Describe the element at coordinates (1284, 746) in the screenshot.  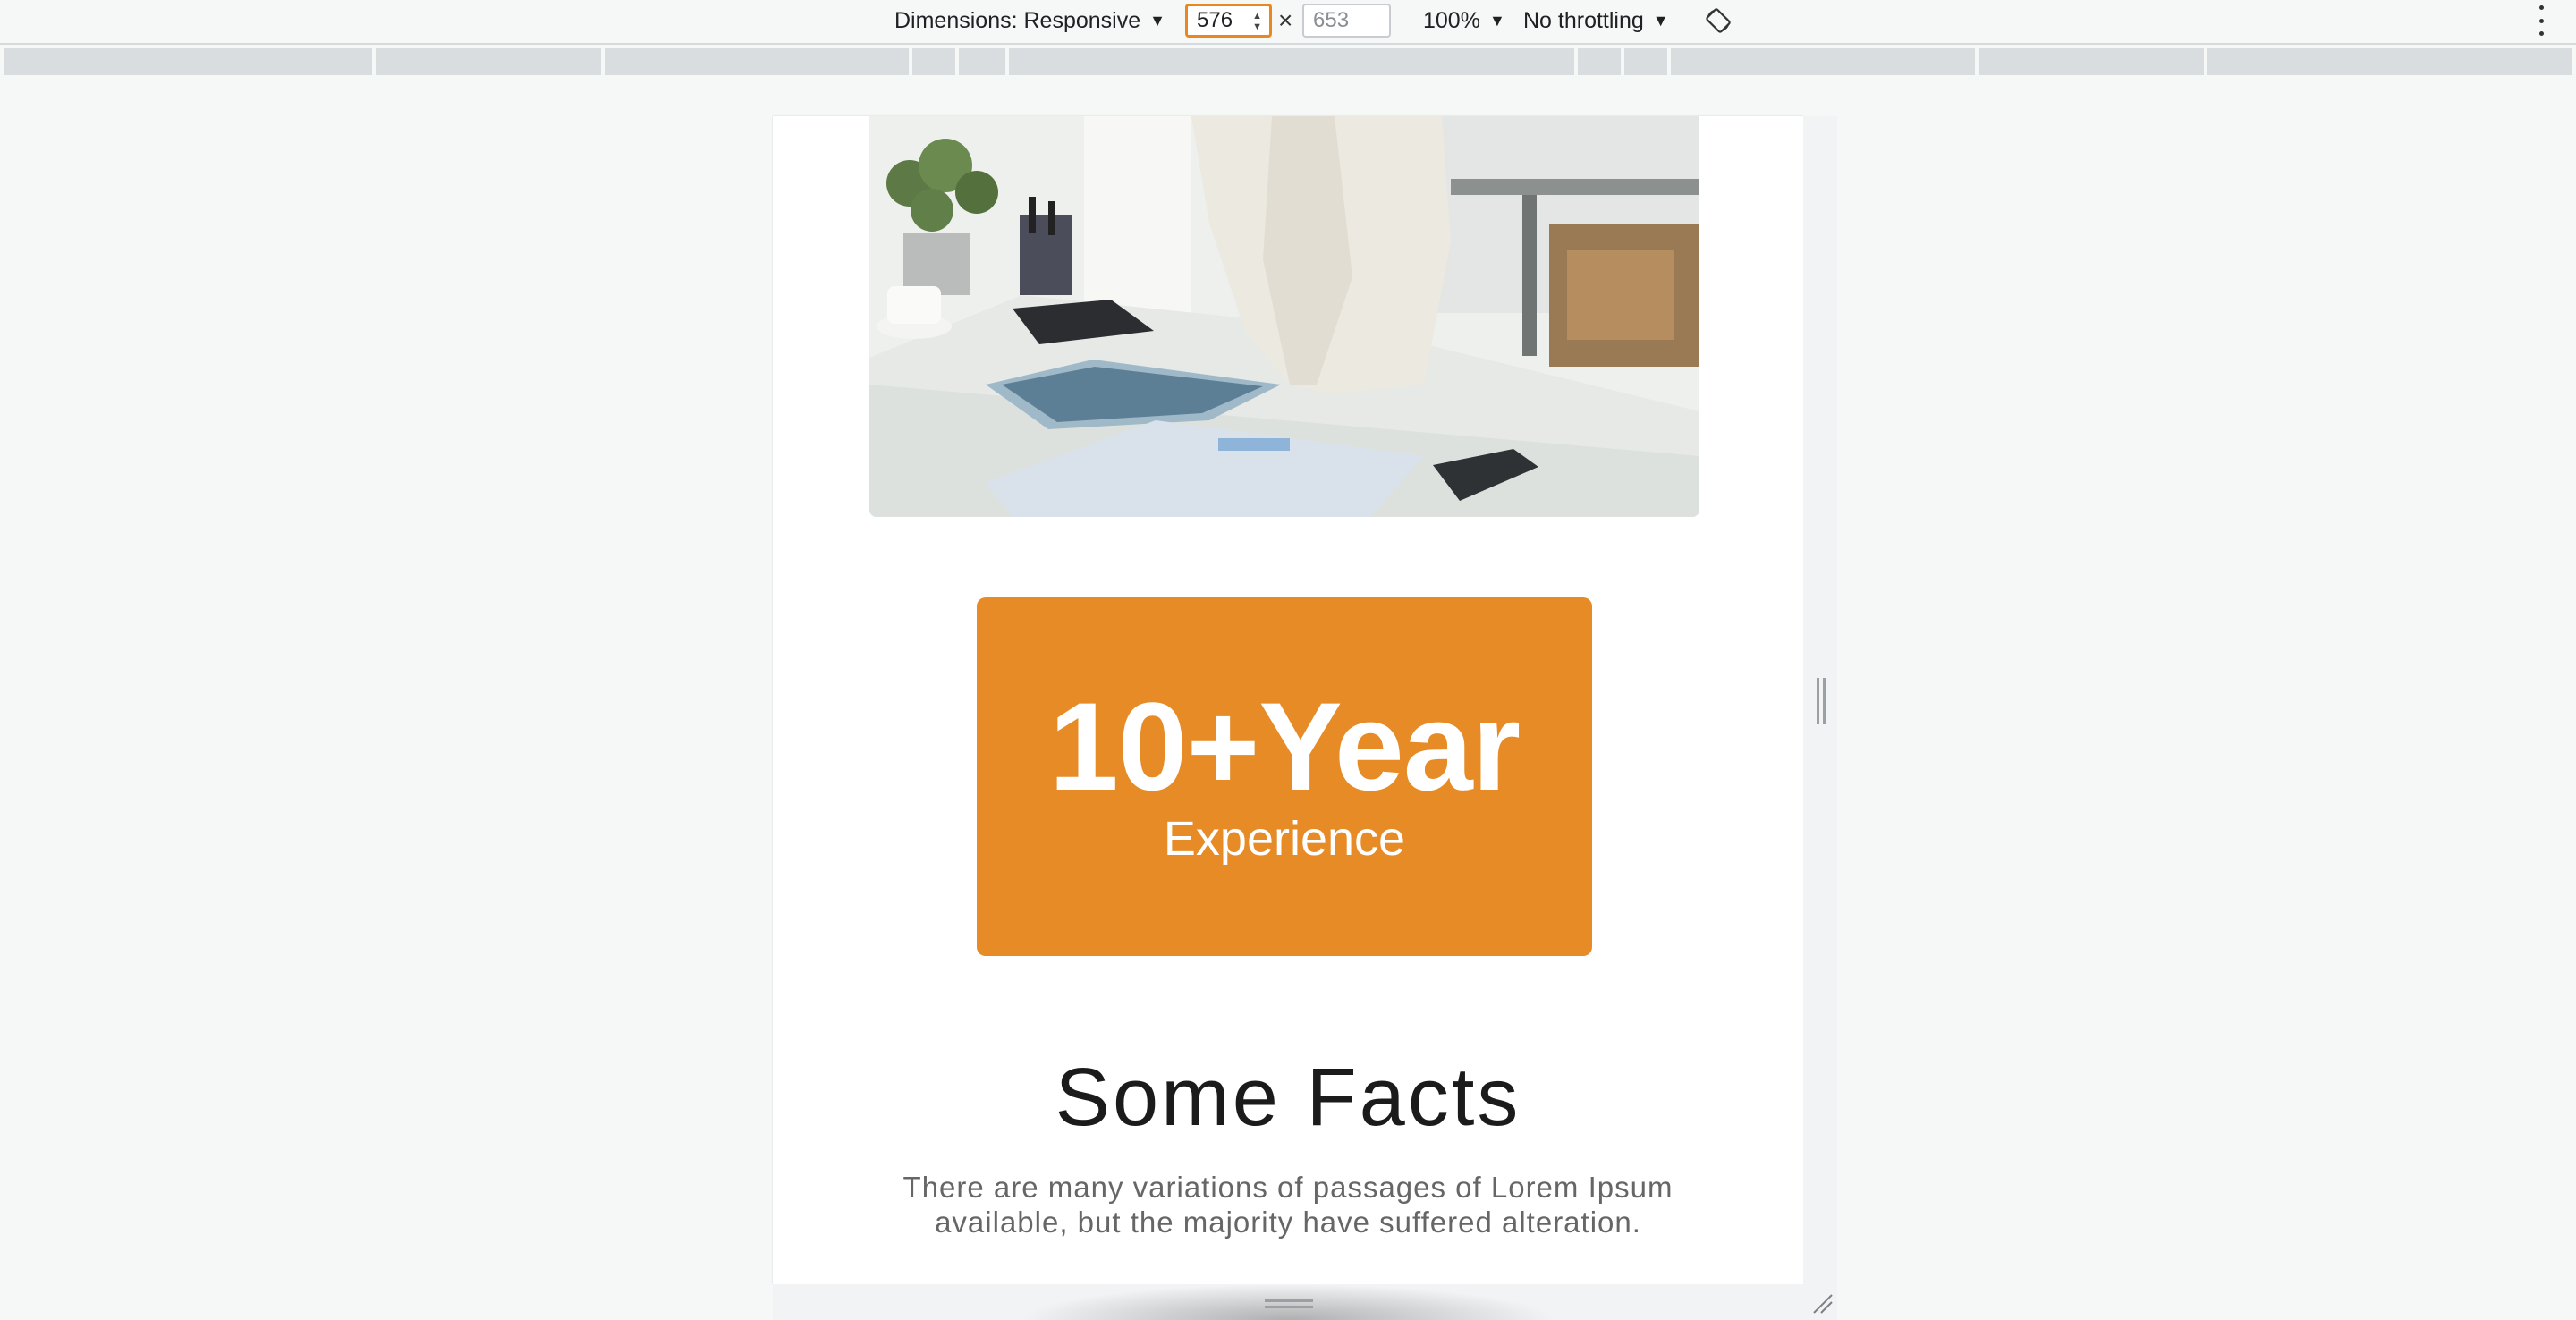
I see `experience-number: 10+Year` at that location.